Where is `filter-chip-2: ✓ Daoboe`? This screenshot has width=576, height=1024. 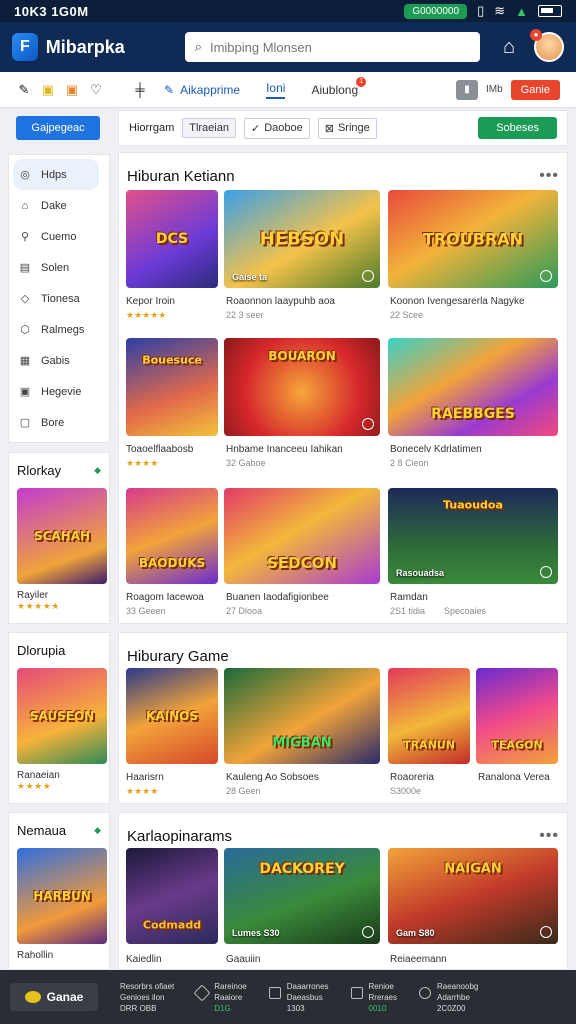 filter-chip-2: ✓ Daoboe is located at coordinates (276, 128).